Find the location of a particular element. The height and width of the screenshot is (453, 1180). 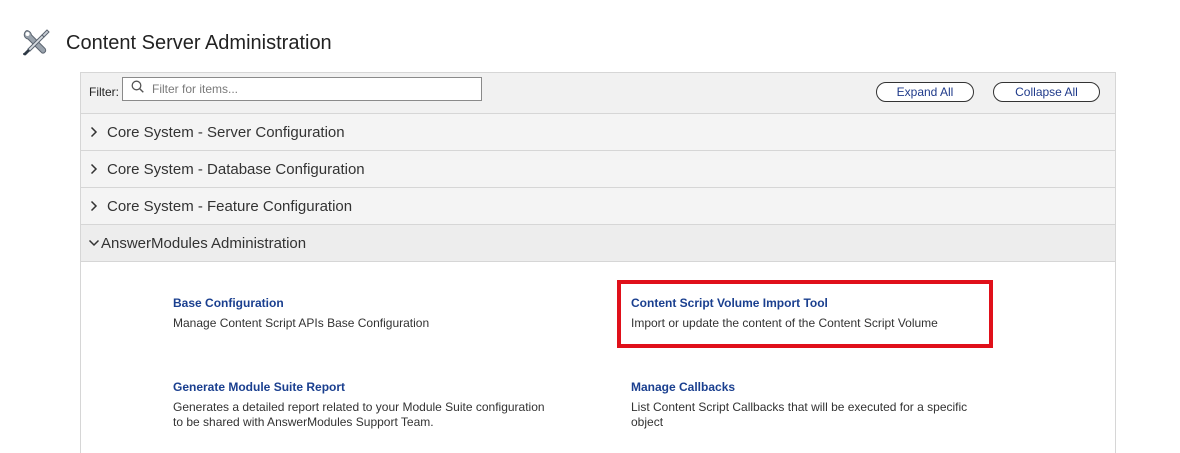

collapse-all-button: Collapse All is located at coordinates (1046, 92).